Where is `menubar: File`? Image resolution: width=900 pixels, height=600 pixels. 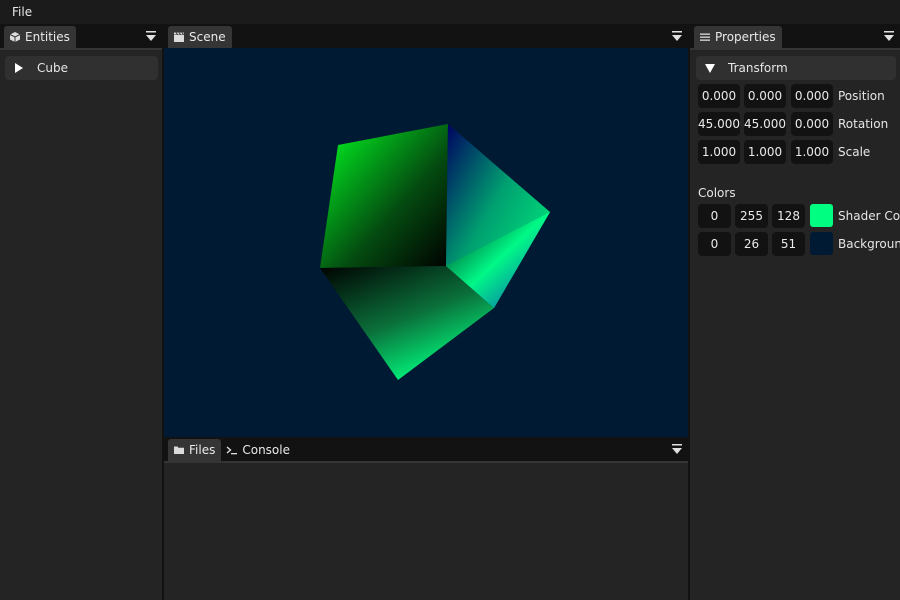 menubar: File is located at coordinates (450, 12).